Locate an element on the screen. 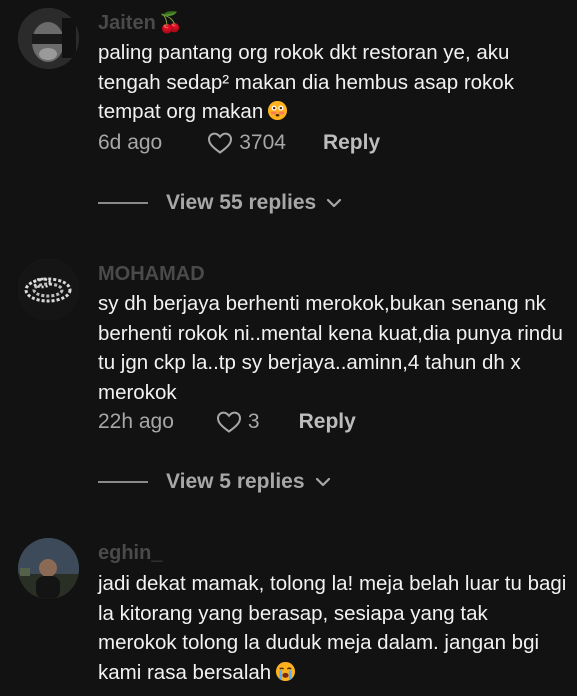 The width and height of the screenshot is (577, 696). view-replies-button: View 55 replies is located at coordinates (220, 203).